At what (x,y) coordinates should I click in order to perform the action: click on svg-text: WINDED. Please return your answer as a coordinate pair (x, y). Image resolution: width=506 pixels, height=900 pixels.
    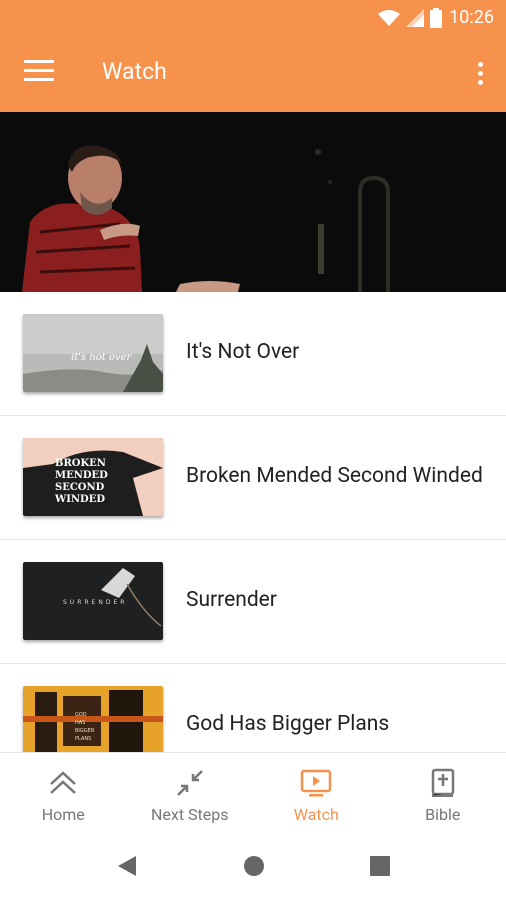
    Looking at the image, I should click on (79, 499).